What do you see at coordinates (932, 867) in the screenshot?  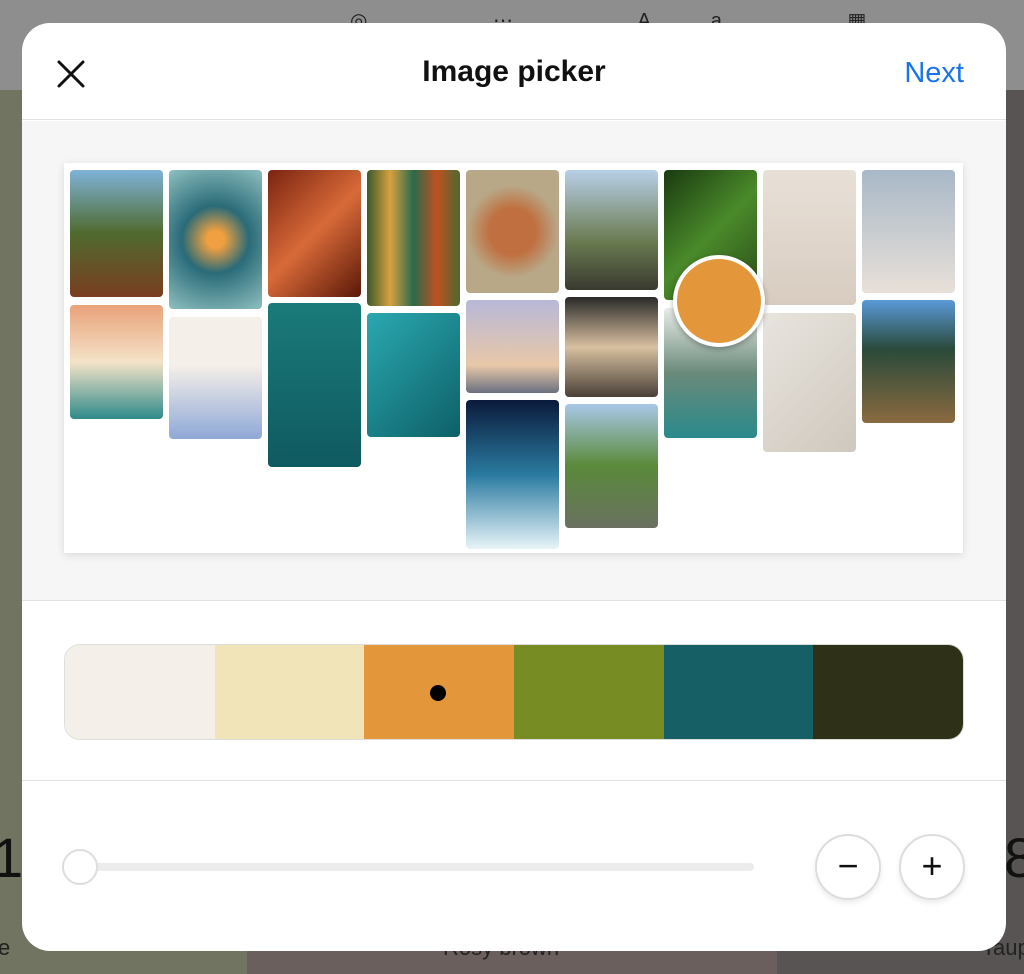 I see `zoom-in-button: +` at bounding box center [932, 867].